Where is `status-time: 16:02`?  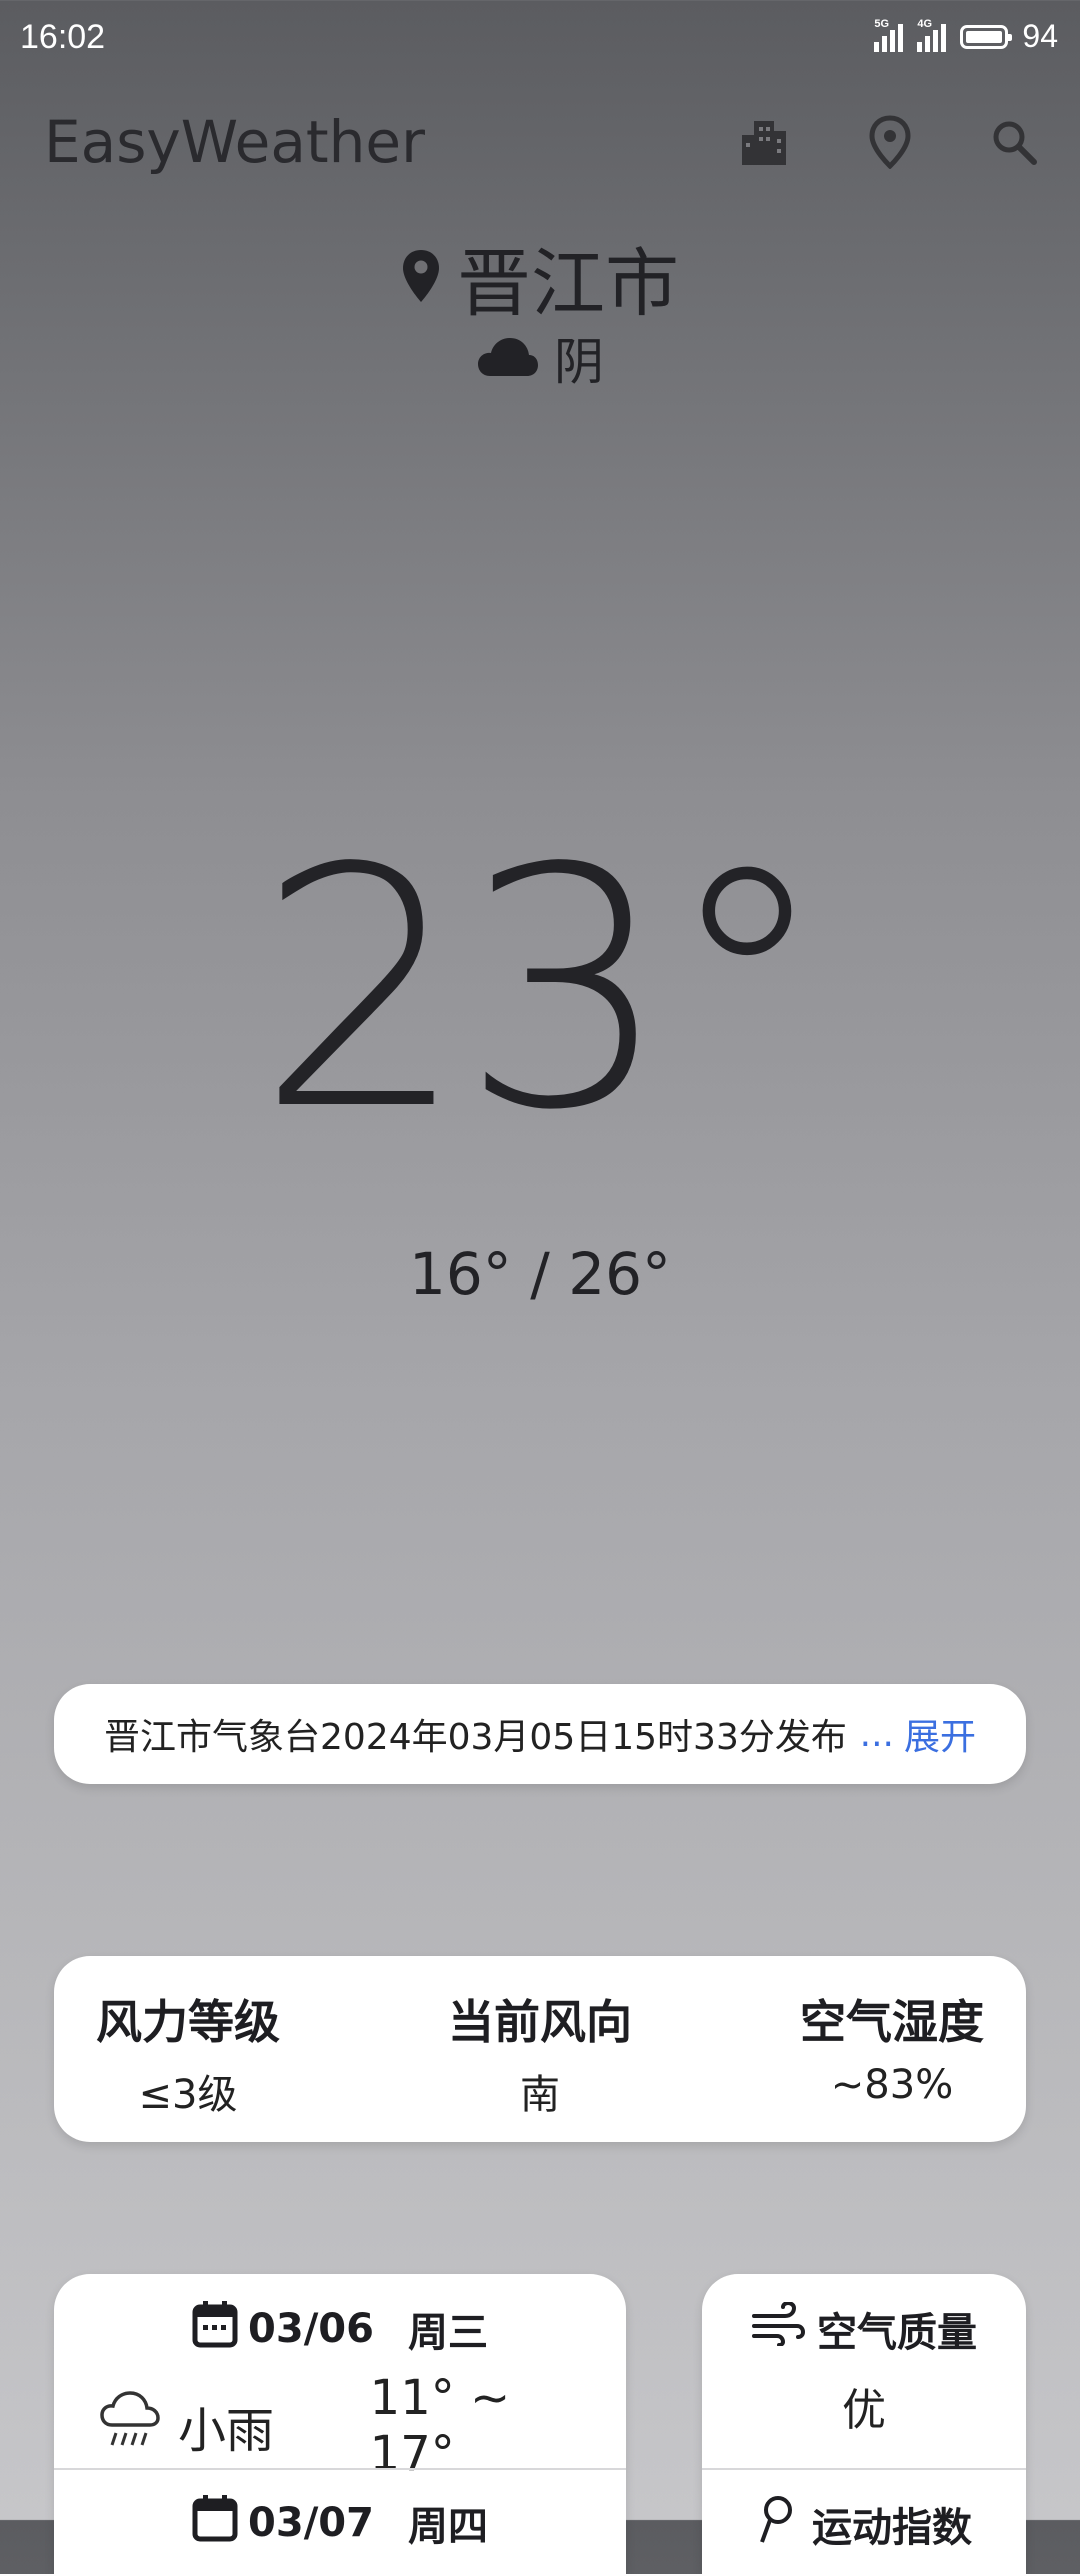 status-time: 16:02 is located at coordinates (63, 37).